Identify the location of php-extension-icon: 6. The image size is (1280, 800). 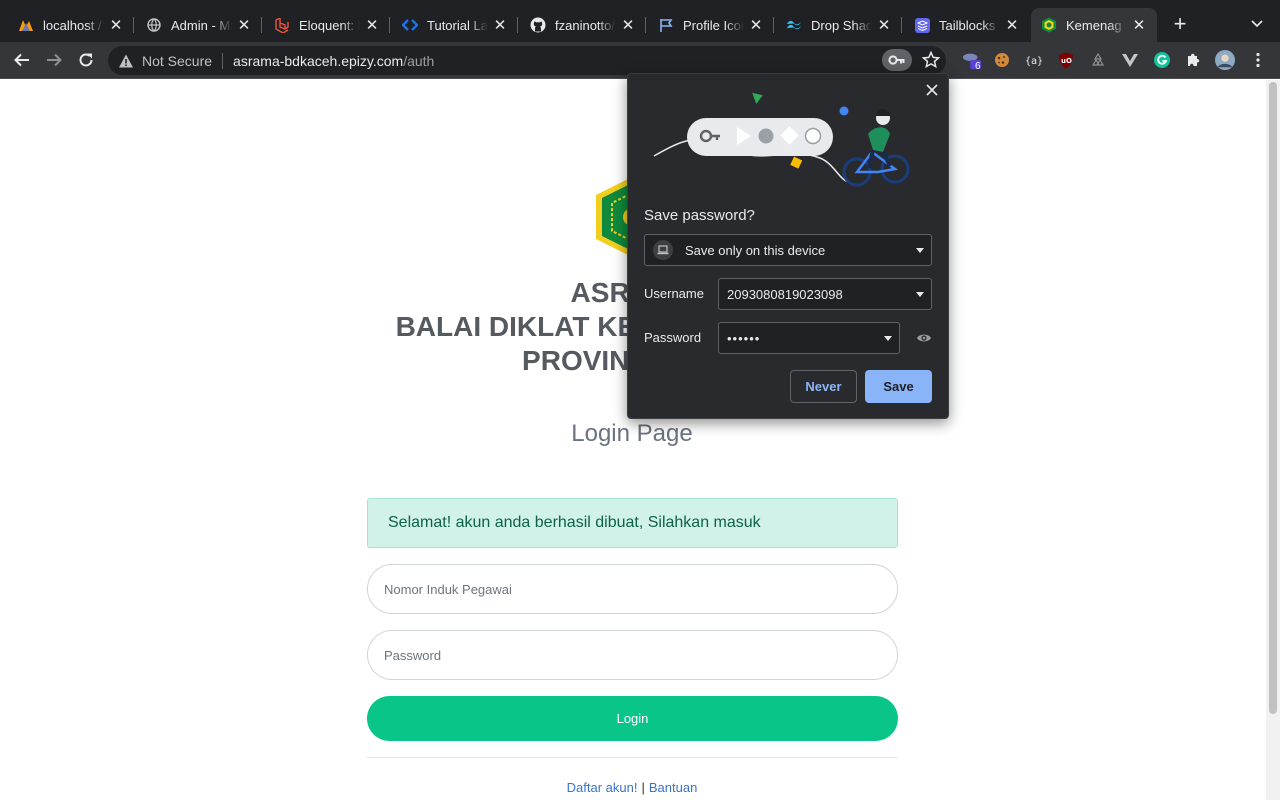
(972, 61).